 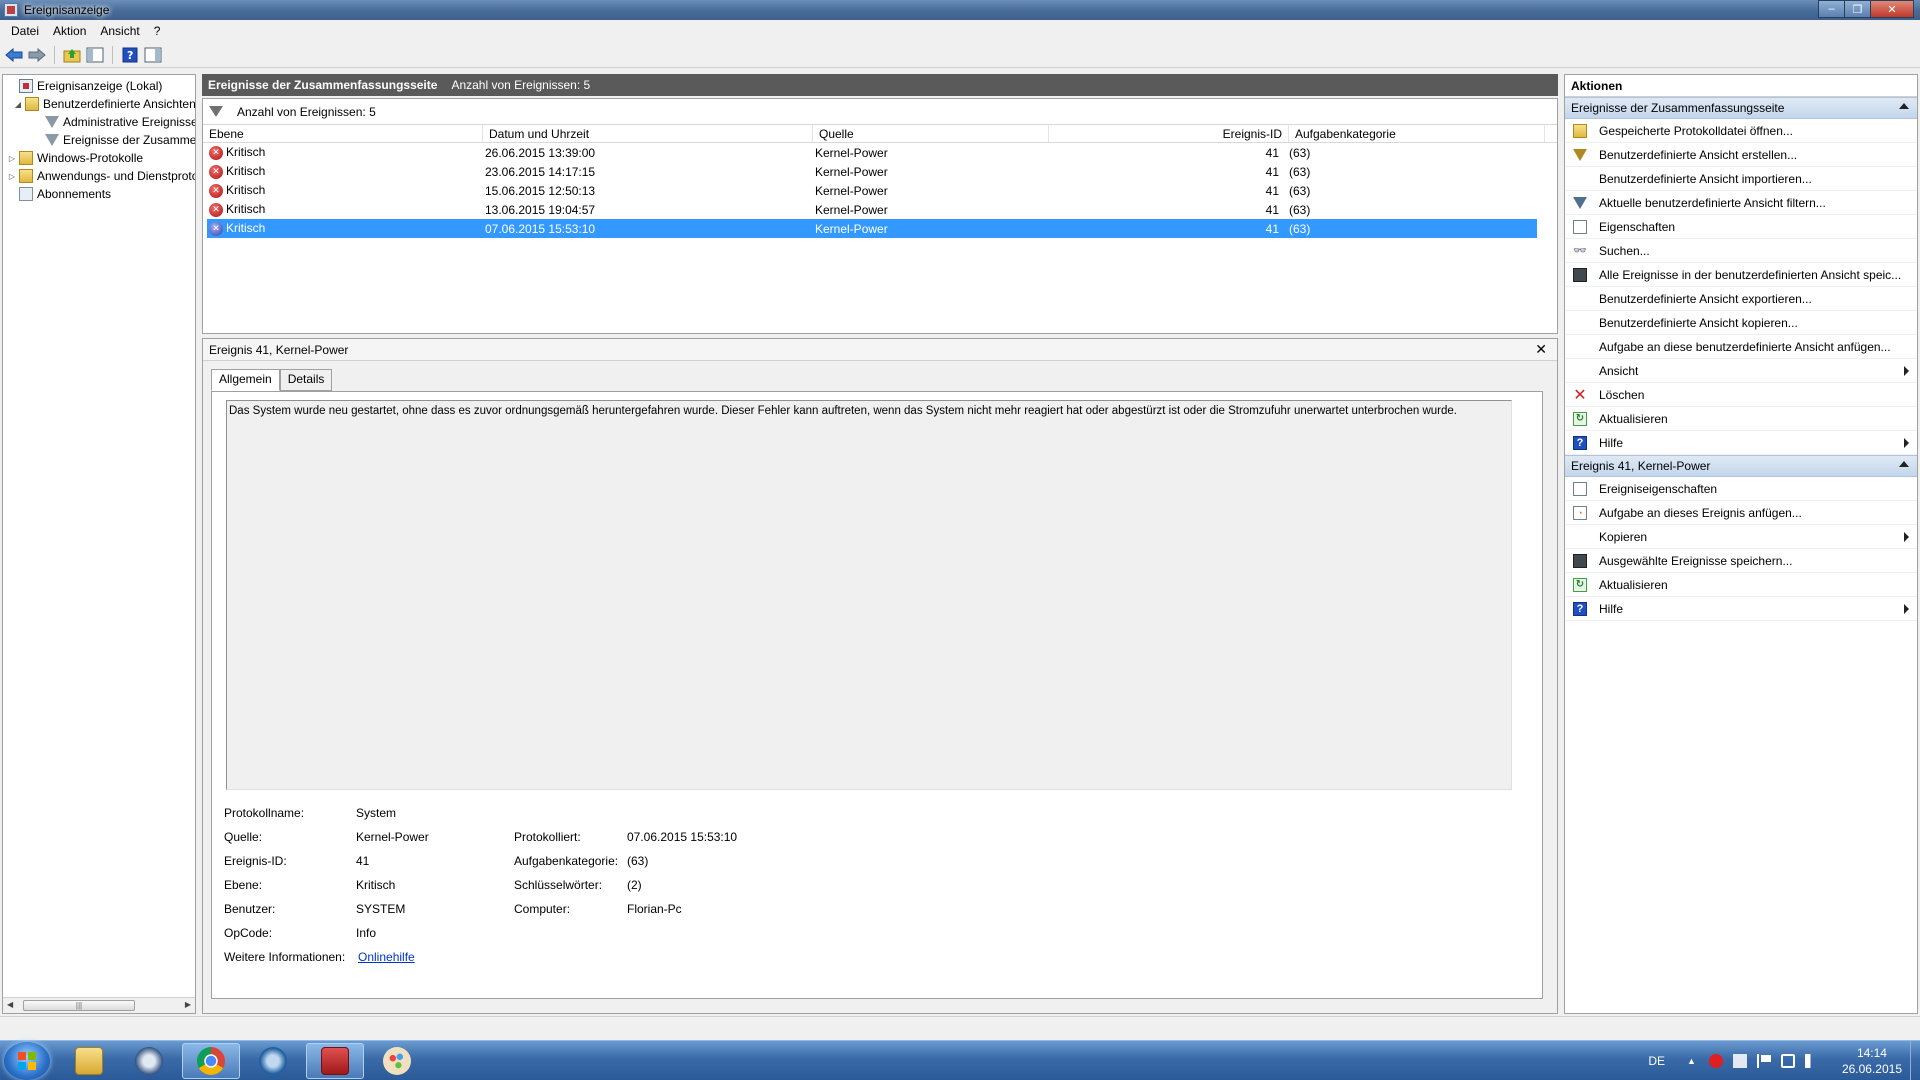 I want to click on help-button: ?, so click(x=130, y=55).